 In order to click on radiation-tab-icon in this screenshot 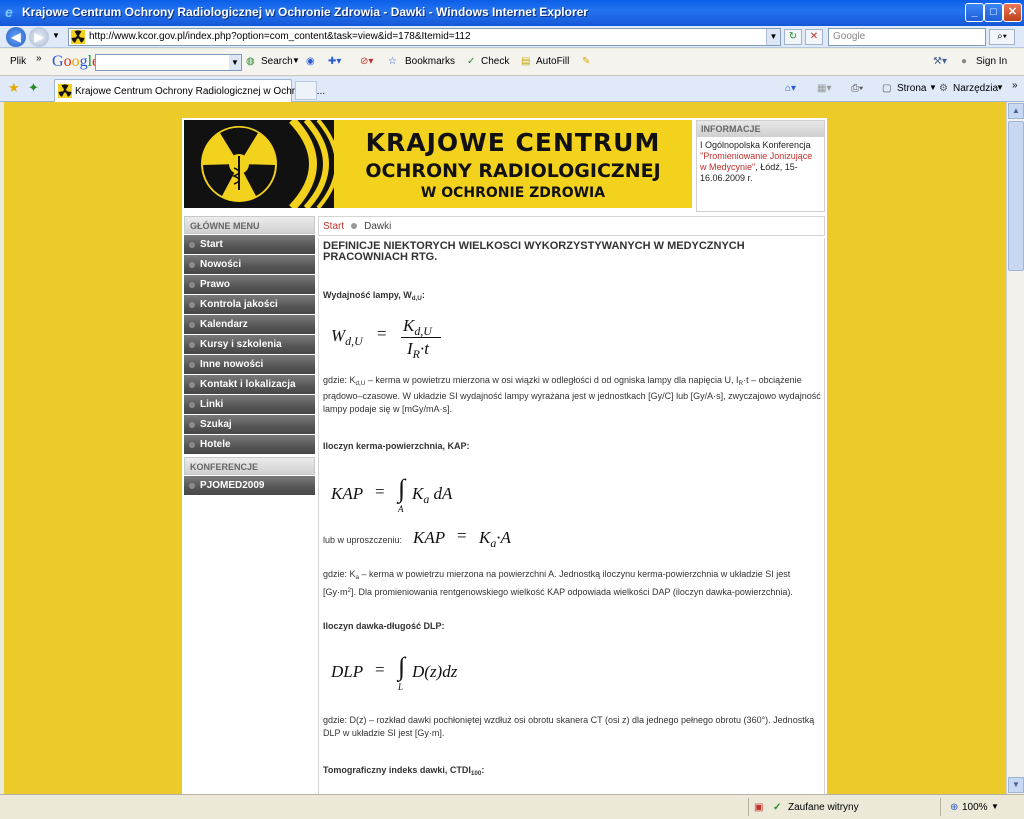, I will do `click(65, 91)`.